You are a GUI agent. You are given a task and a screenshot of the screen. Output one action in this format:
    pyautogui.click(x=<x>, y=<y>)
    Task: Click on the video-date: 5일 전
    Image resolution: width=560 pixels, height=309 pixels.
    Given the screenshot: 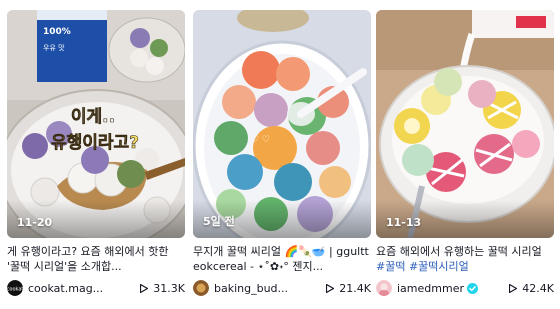 What is the action you would take?
    pyautogui.click(x=219, y=221)
    